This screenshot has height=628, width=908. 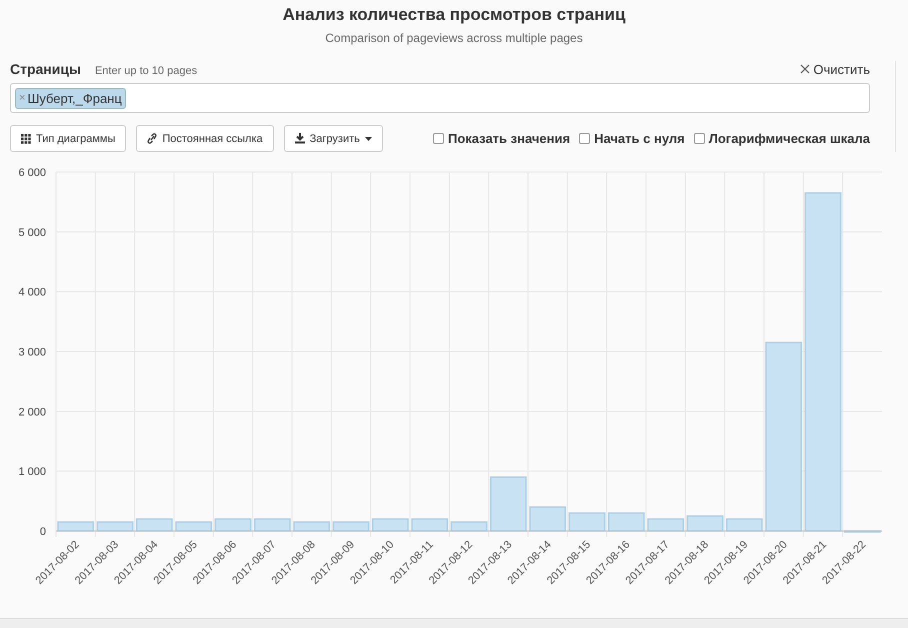 I want to click on option-label: Логарифмическая шкала, so click(x=789, y=138).